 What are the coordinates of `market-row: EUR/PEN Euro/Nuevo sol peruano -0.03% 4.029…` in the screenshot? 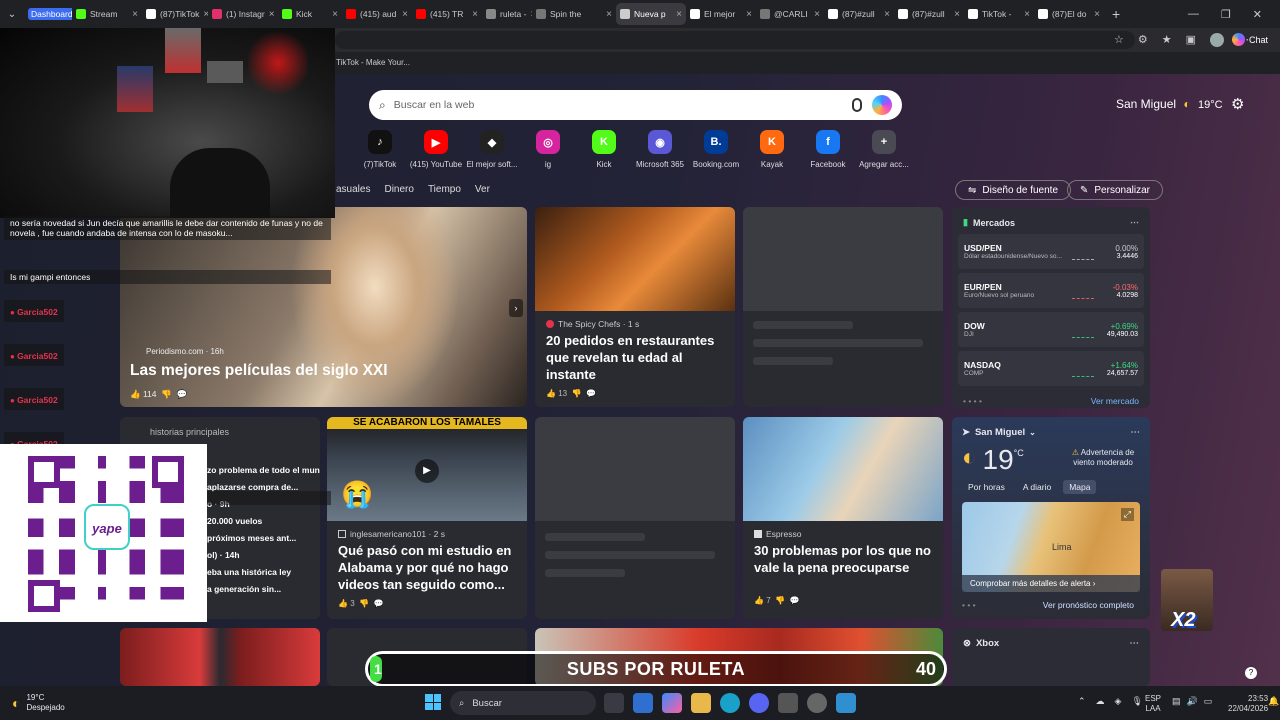 It's located at (1051, 290).